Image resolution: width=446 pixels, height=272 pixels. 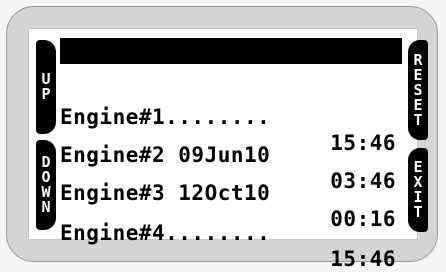 What do you see at coordinates (418, 119) in the screenshot?
I see `reset-button-letter: T` at bounding box center [418, 119].